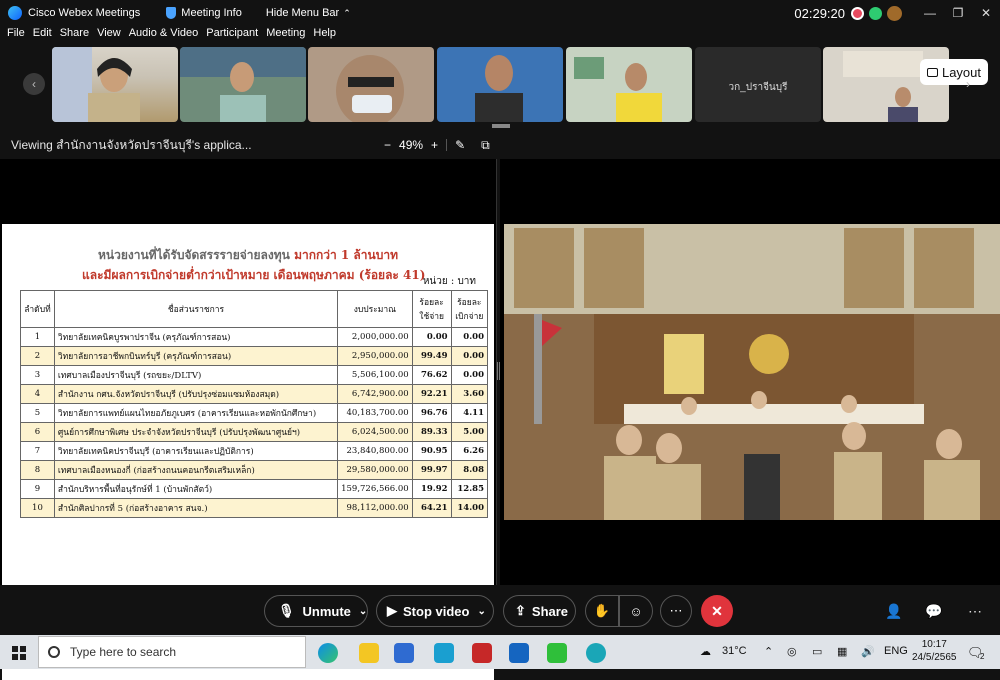 This screenshot has height=680, width=1000. What do you see at coordinates (557, 653) in the screenshot?
I see `line-icon` at bounding box center [557, 653].